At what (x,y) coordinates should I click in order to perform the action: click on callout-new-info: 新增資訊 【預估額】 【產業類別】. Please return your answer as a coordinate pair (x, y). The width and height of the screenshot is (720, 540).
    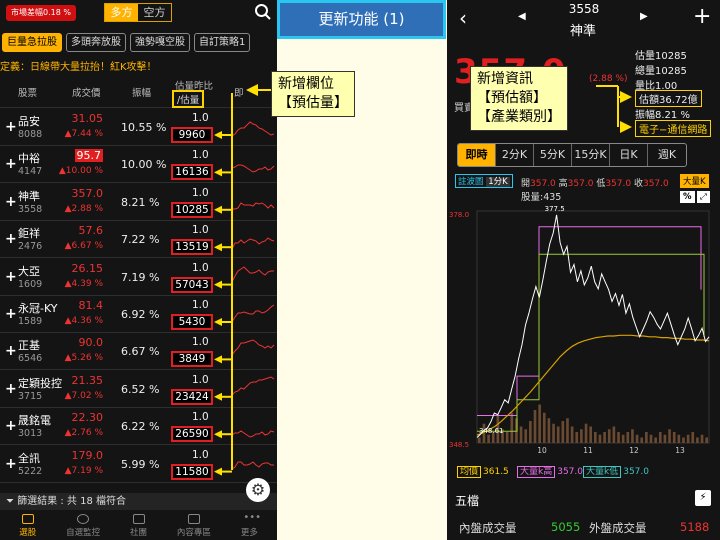
    Looking at the image, I should click on (519, 98).